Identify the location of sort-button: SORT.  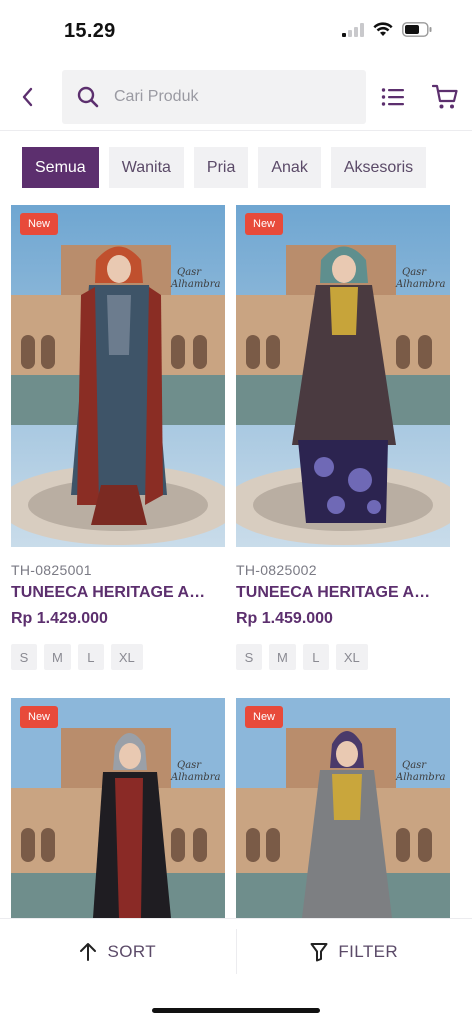
(118, 951).